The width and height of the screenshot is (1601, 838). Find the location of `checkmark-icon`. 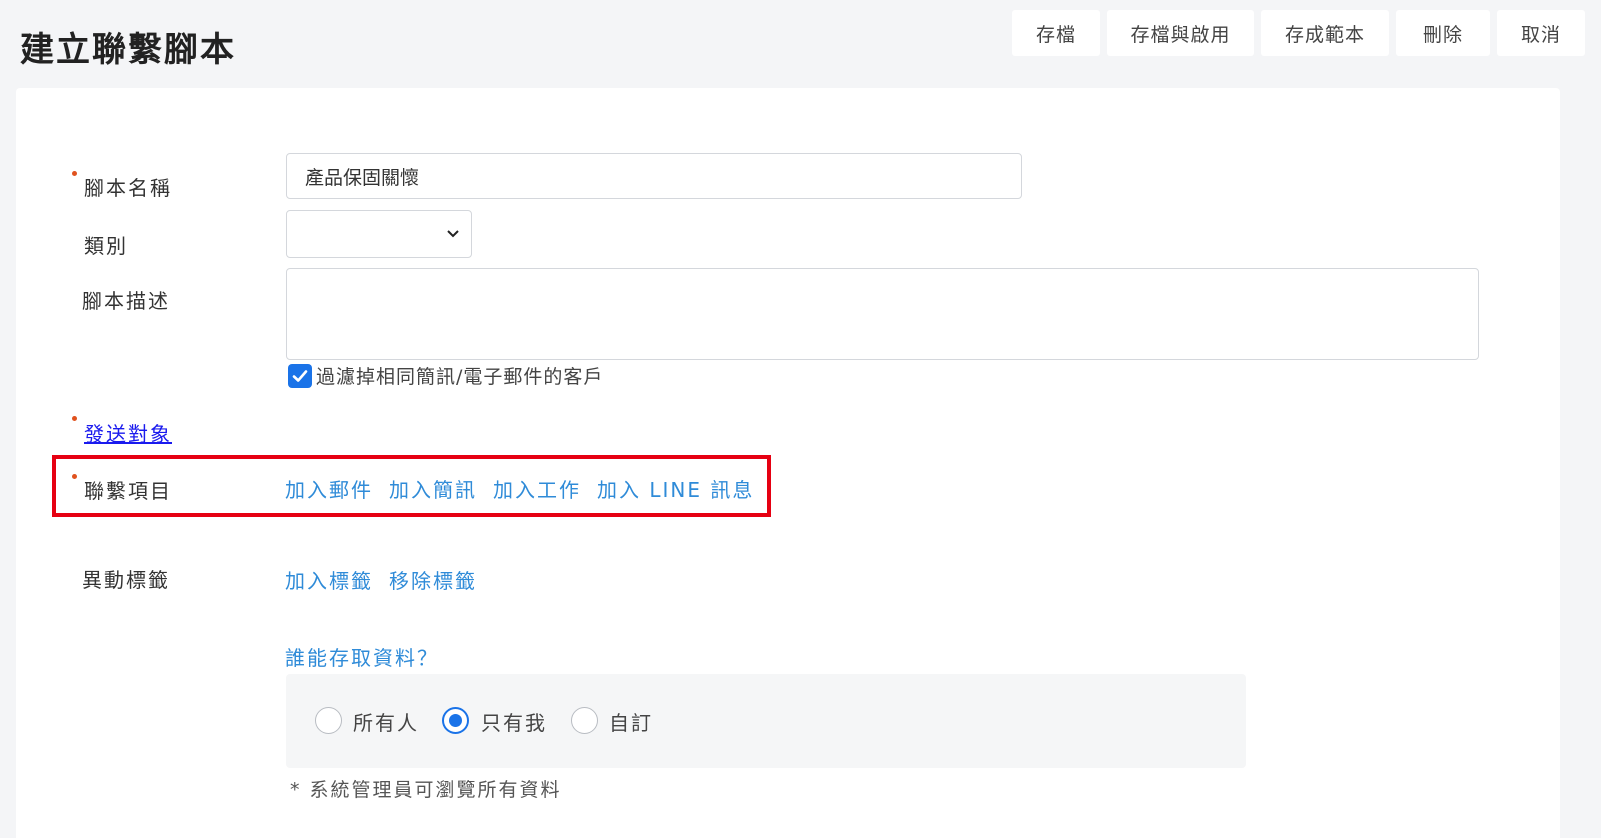

checkmark-icon is located at coordinates (300, 376).